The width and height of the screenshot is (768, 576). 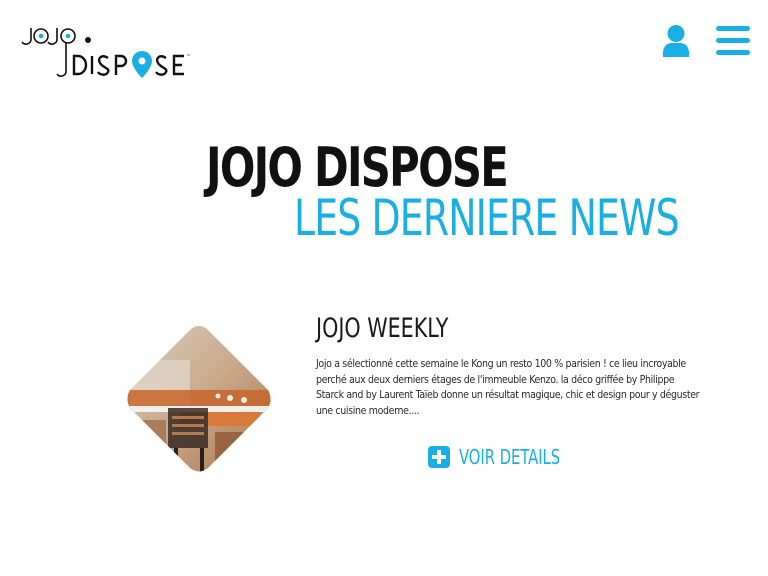 What do you see at coordinates (510, 457) in the screenshot?
I see `view-details-label: VOIR DETAILS` at bounding box center [510, 457].